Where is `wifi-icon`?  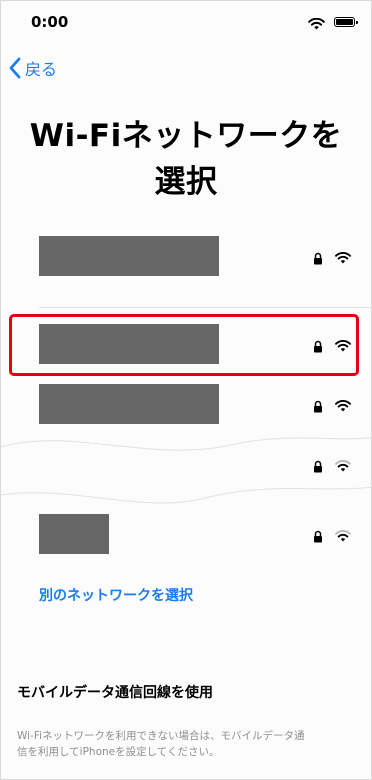 wifi-icon is located at coordinates (316, 24).